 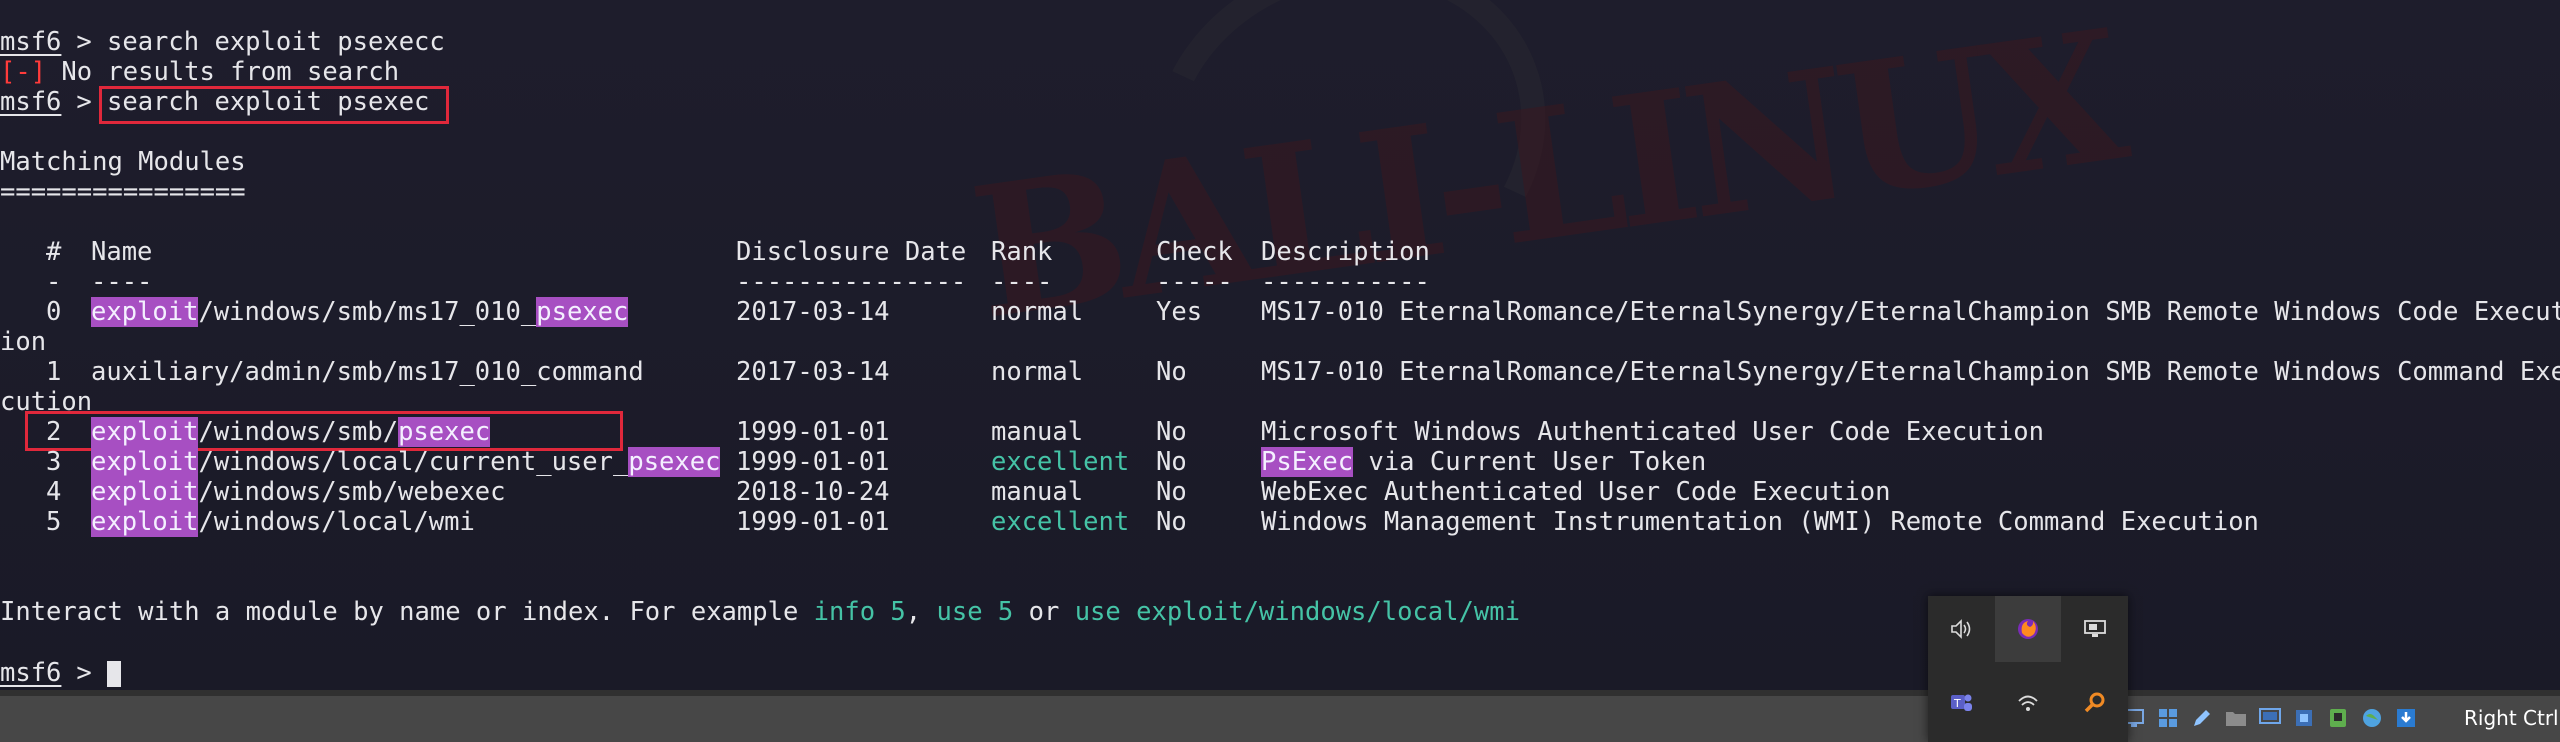 What do you see at coordinates (1957, 703) in the screenshot?
I see `svg-text: T` at bounding box center [1957, 703].